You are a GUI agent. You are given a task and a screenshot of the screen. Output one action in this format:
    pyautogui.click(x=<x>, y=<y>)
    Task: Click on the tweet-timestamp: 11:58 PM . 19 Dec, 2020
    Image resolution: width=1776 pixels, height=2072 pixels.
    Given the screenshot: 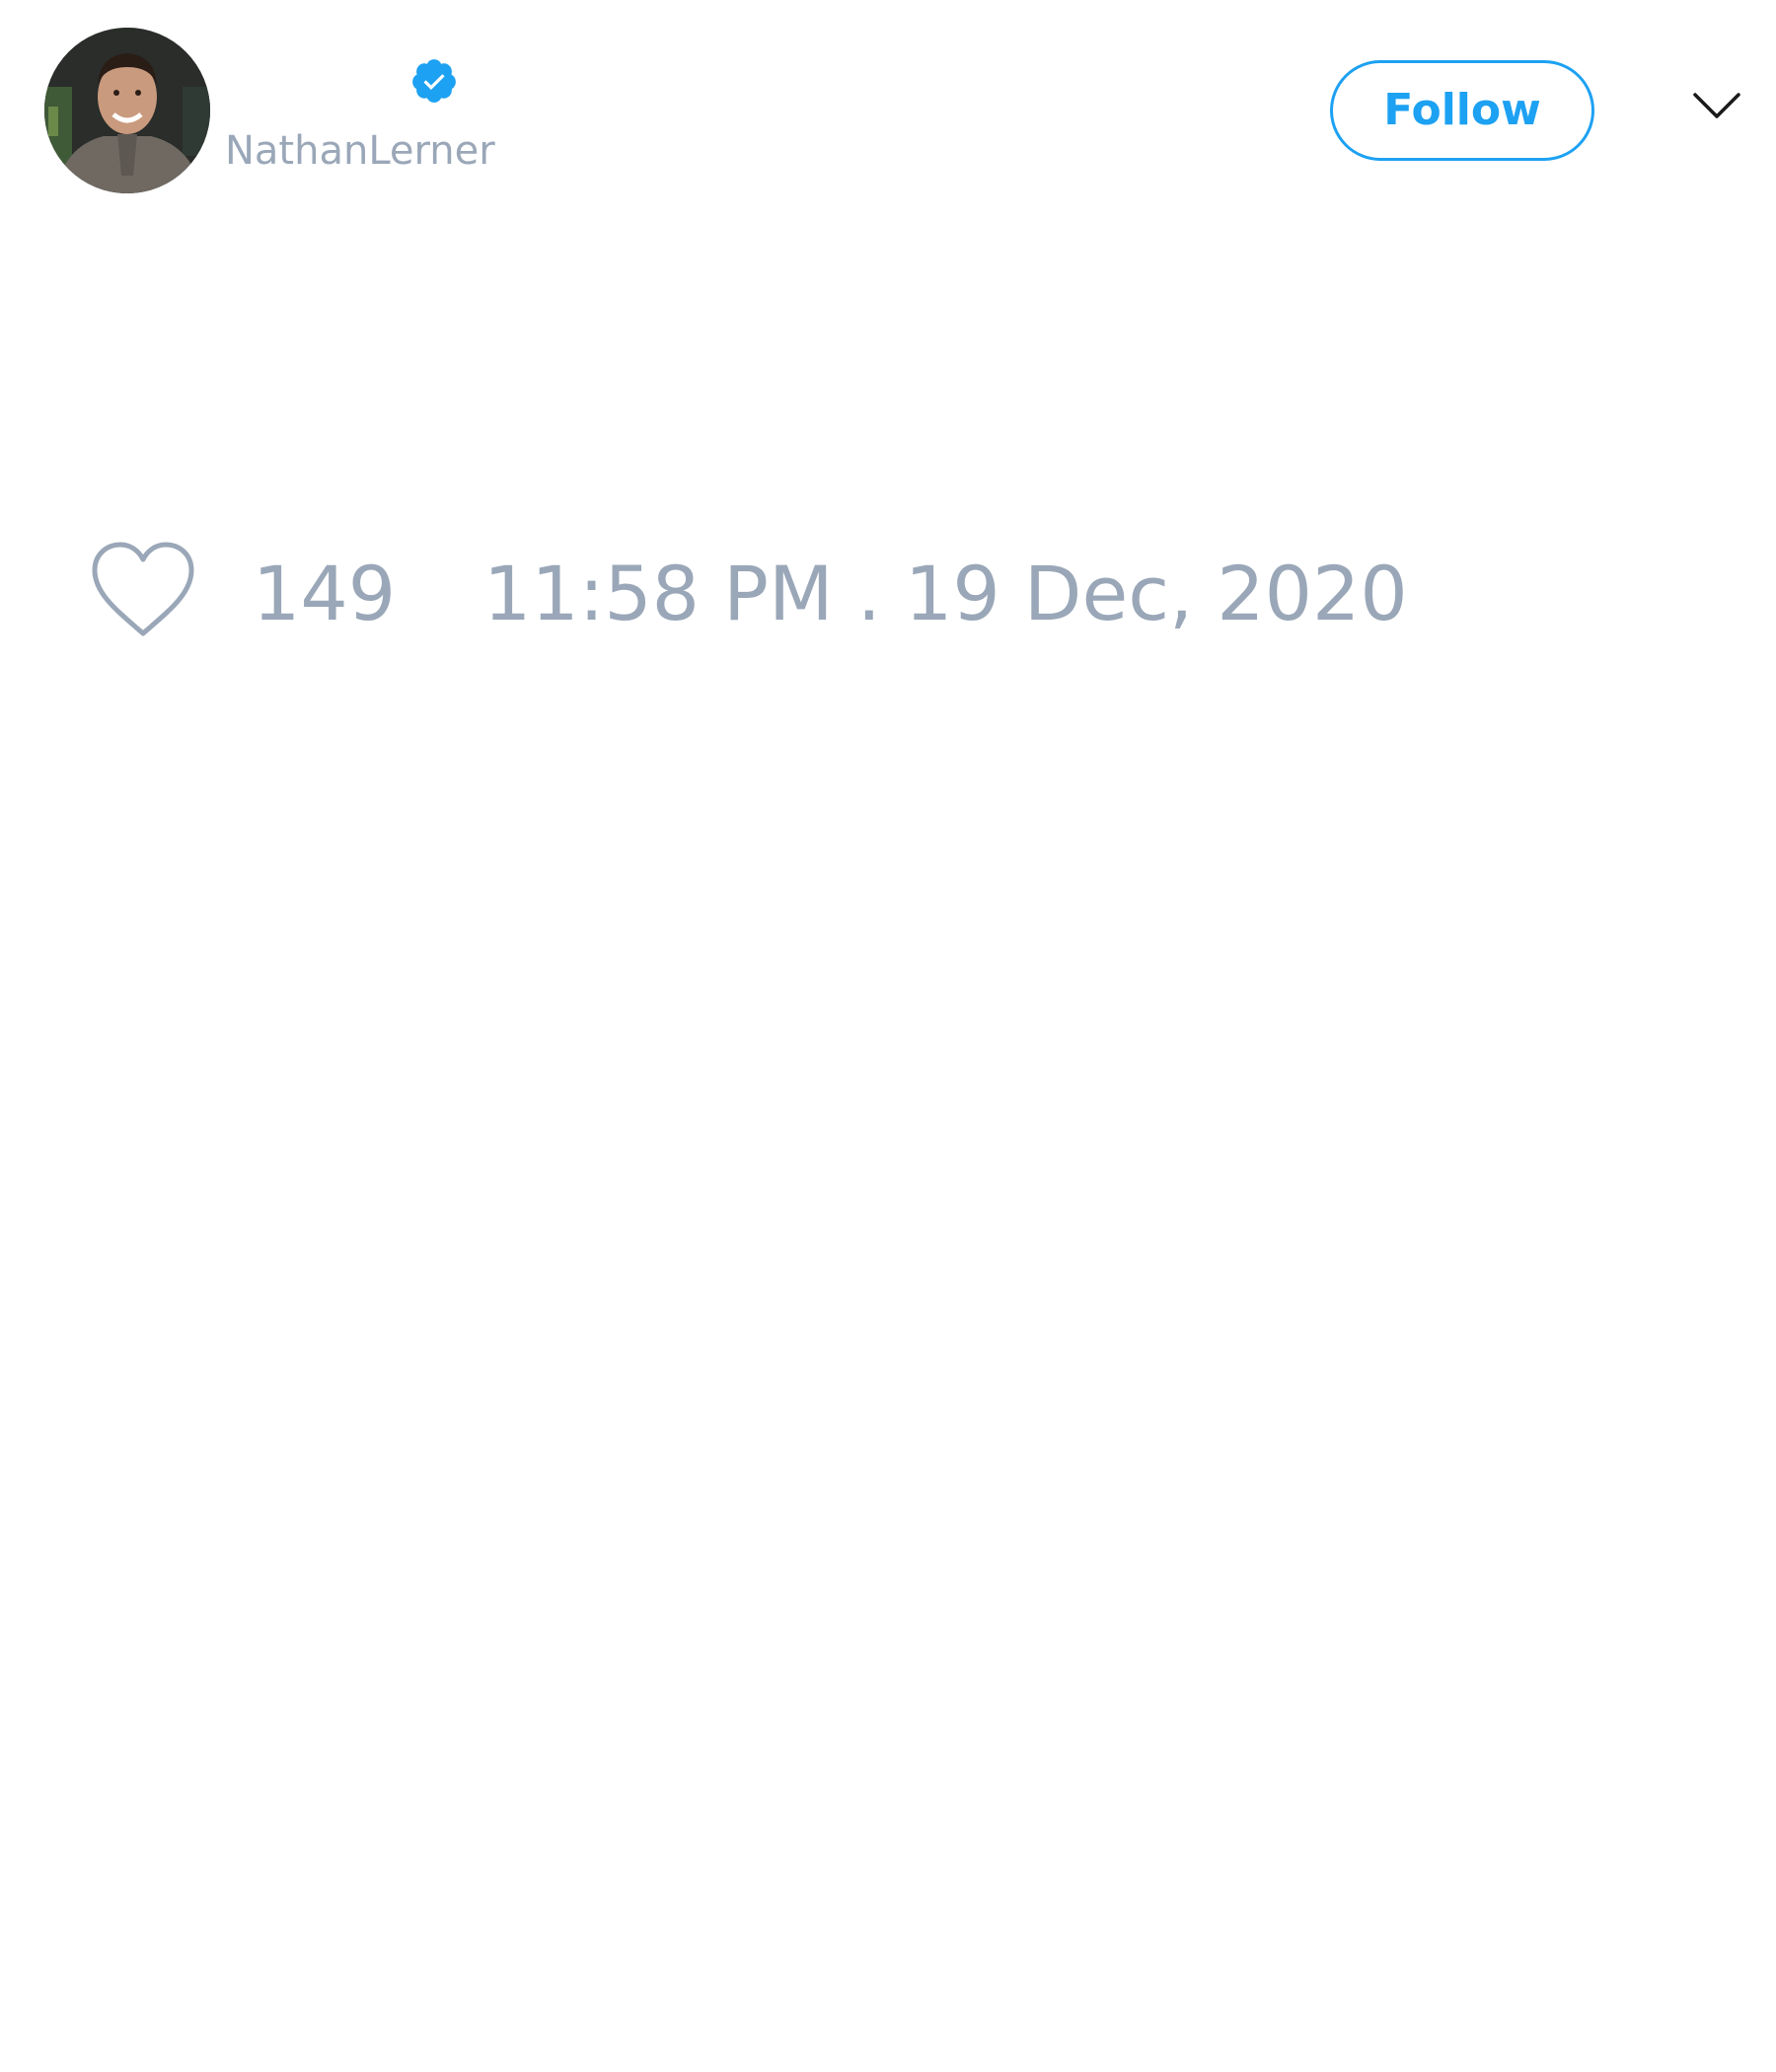 What is the action you would take?
    pyautogui.click(x=946, y=594)
    